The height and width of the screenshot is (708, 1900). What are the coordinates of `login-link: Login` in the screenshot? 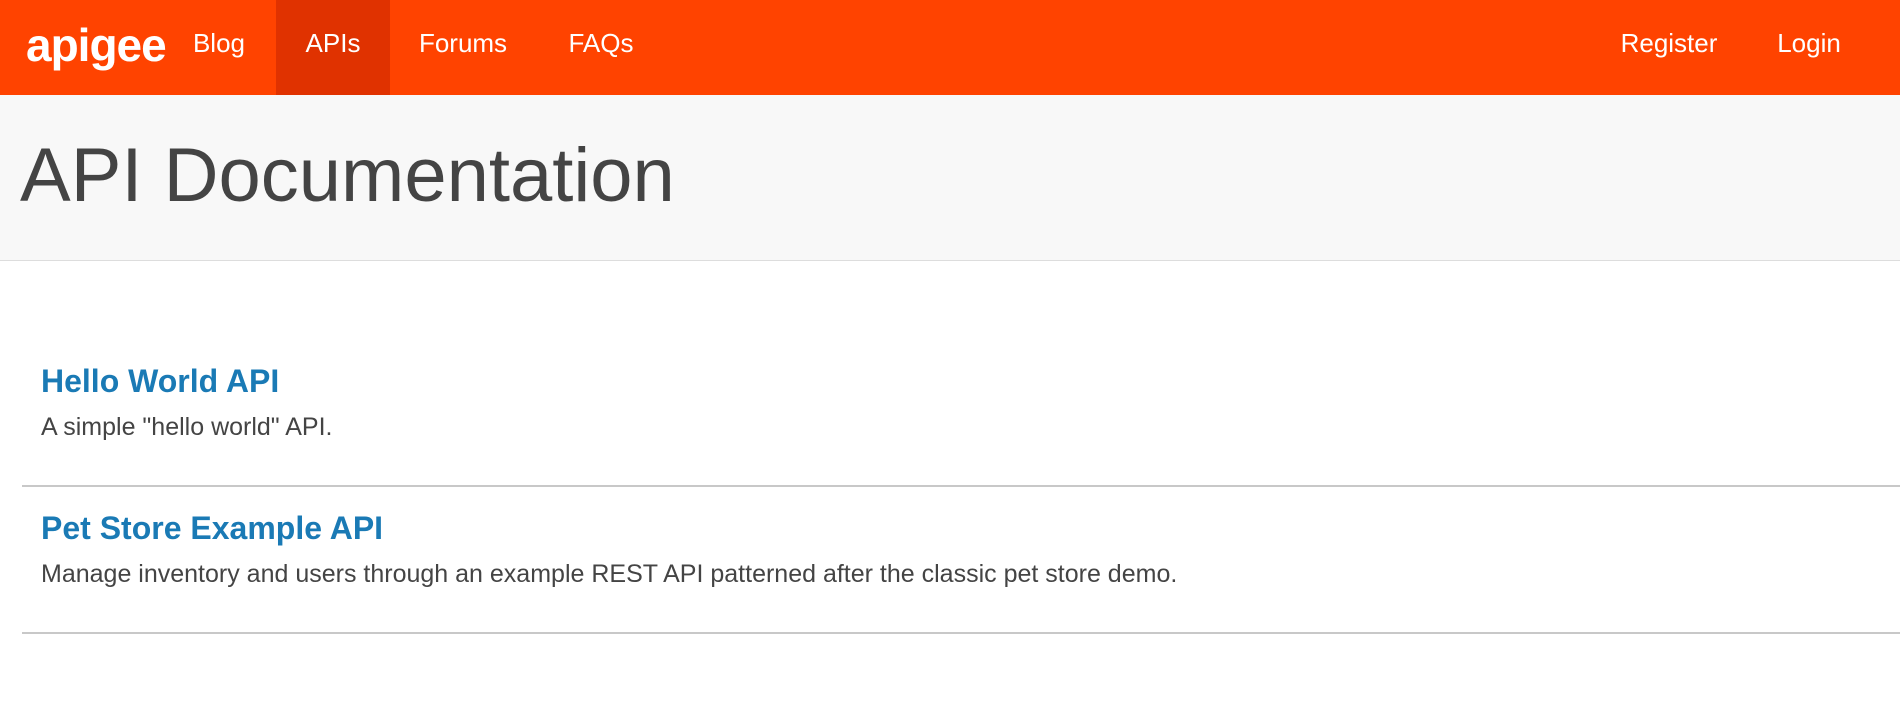 It's located at (1809, 47).